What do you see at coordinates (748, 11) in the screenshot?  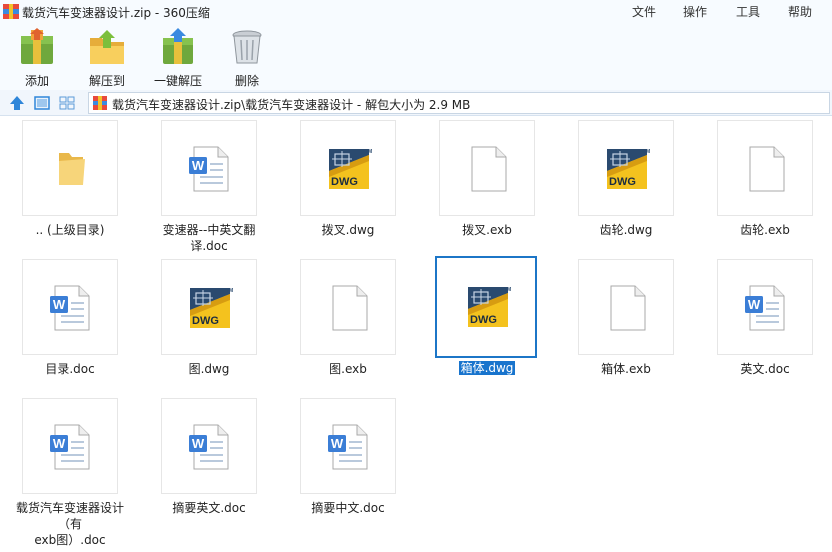 I see `menu-tools: 工具` at bounding box center [748, 11].